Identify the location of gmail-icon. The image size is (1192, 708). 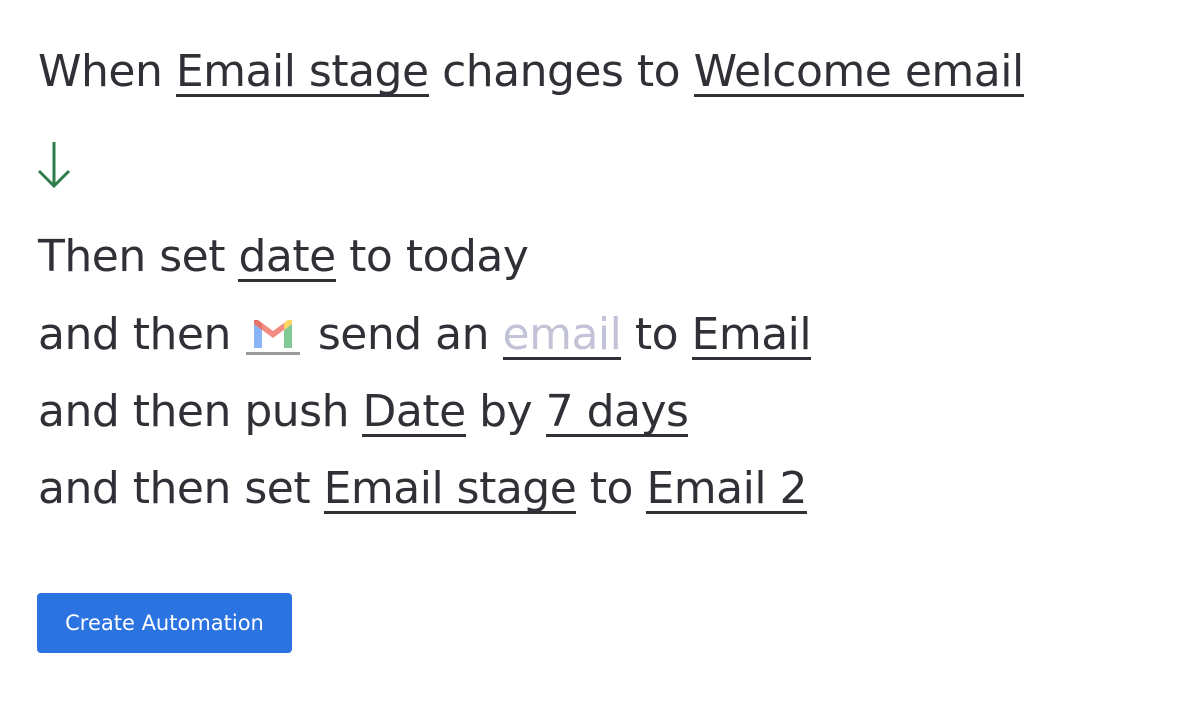
(273, 334).